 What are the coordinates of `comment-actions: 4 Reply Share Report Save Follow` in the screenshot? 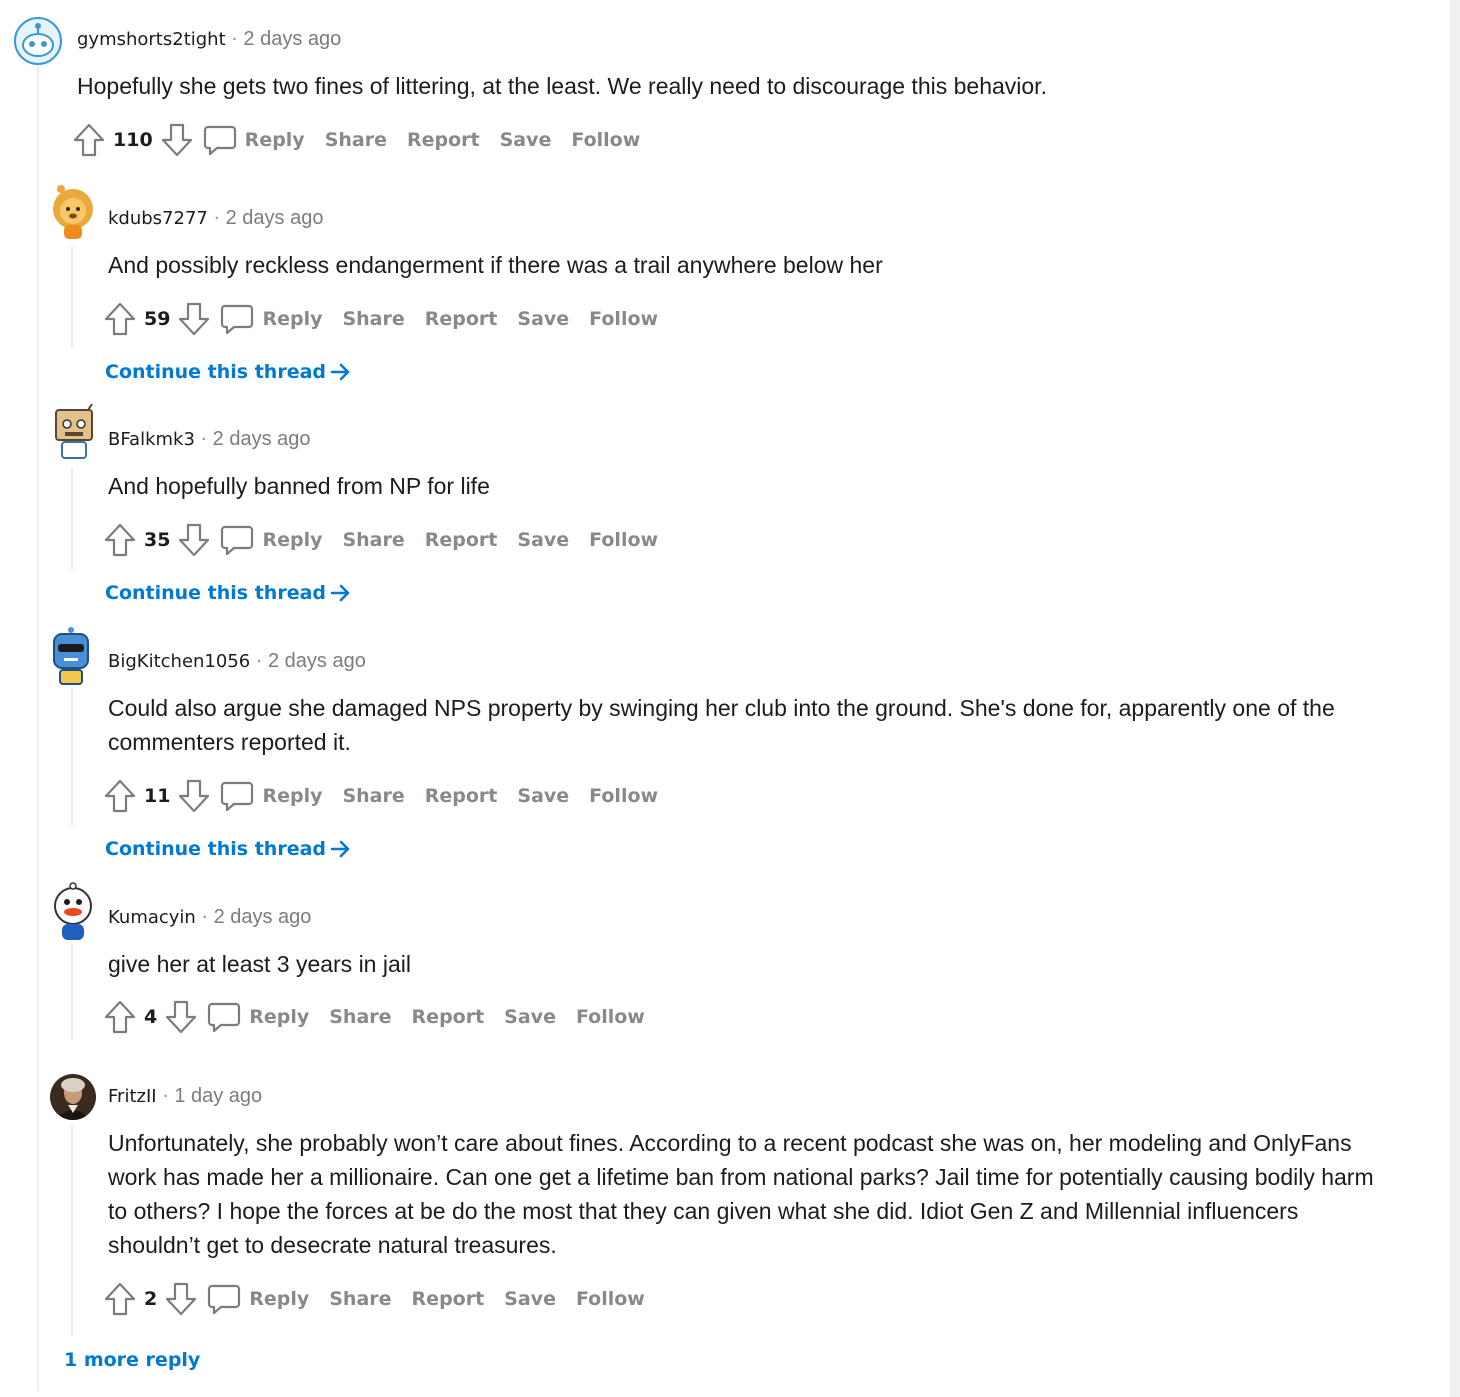 It's located at (374, 1017).